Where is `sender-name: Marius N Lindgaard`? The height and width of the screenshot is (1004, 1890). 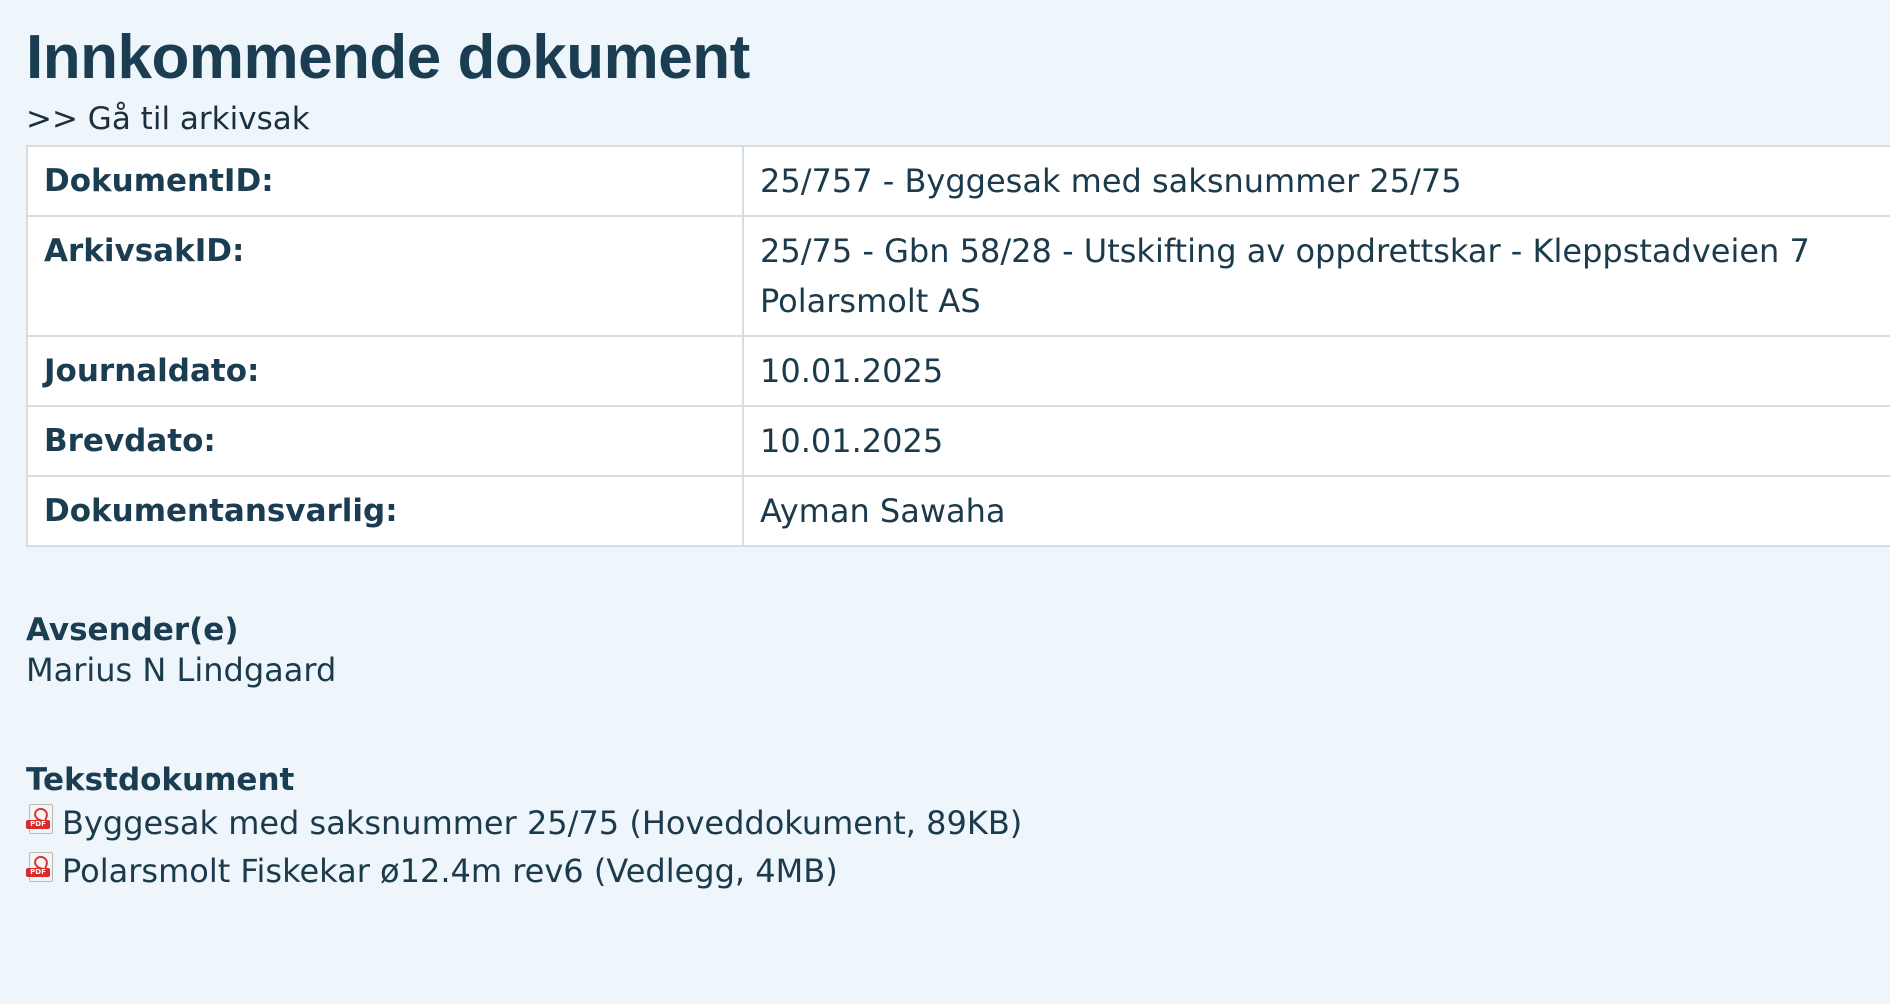 sender-name: Marius N Lindgaard is located at coordinates (181, 670).